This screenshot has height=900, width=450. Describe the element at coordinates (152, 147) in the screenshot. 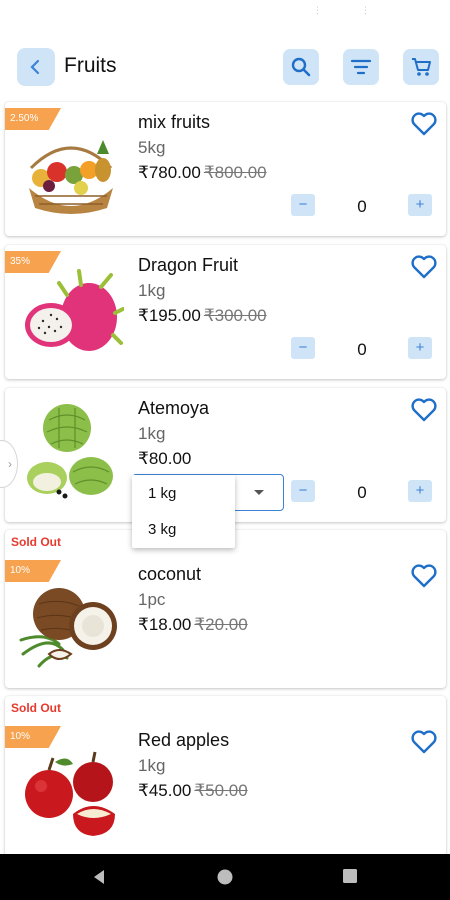

I see `product-unit: 5kg` at that location.